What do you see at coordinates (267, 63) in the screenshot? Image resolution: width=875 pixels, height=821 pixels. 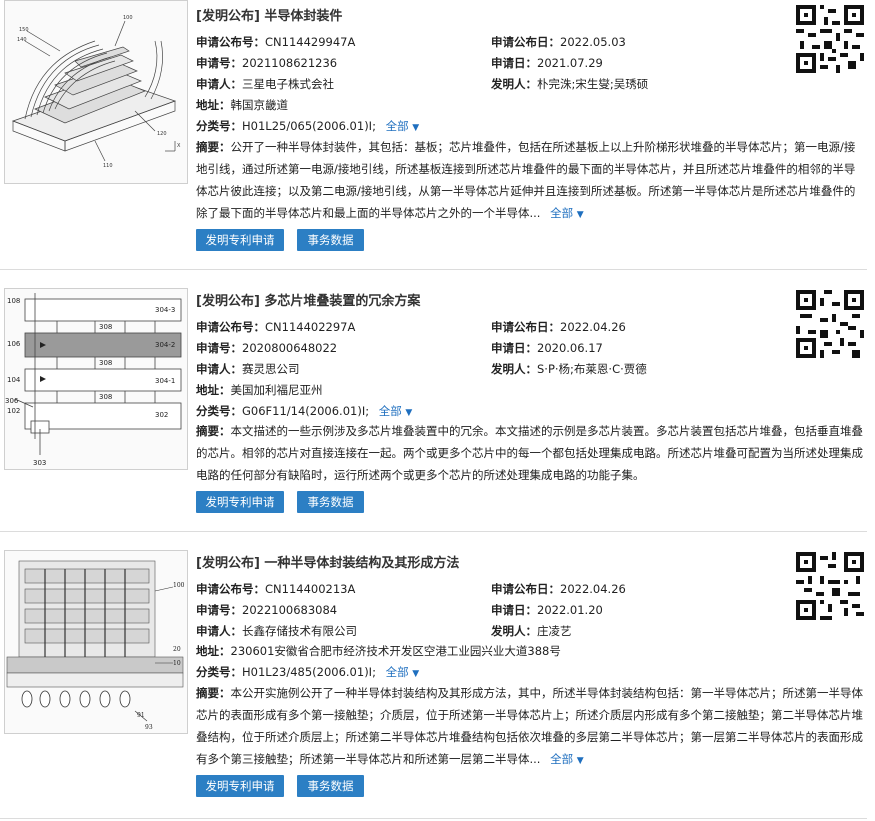 I see `app-number: 申请号：2021108621236` at bounding box center [267, 63].